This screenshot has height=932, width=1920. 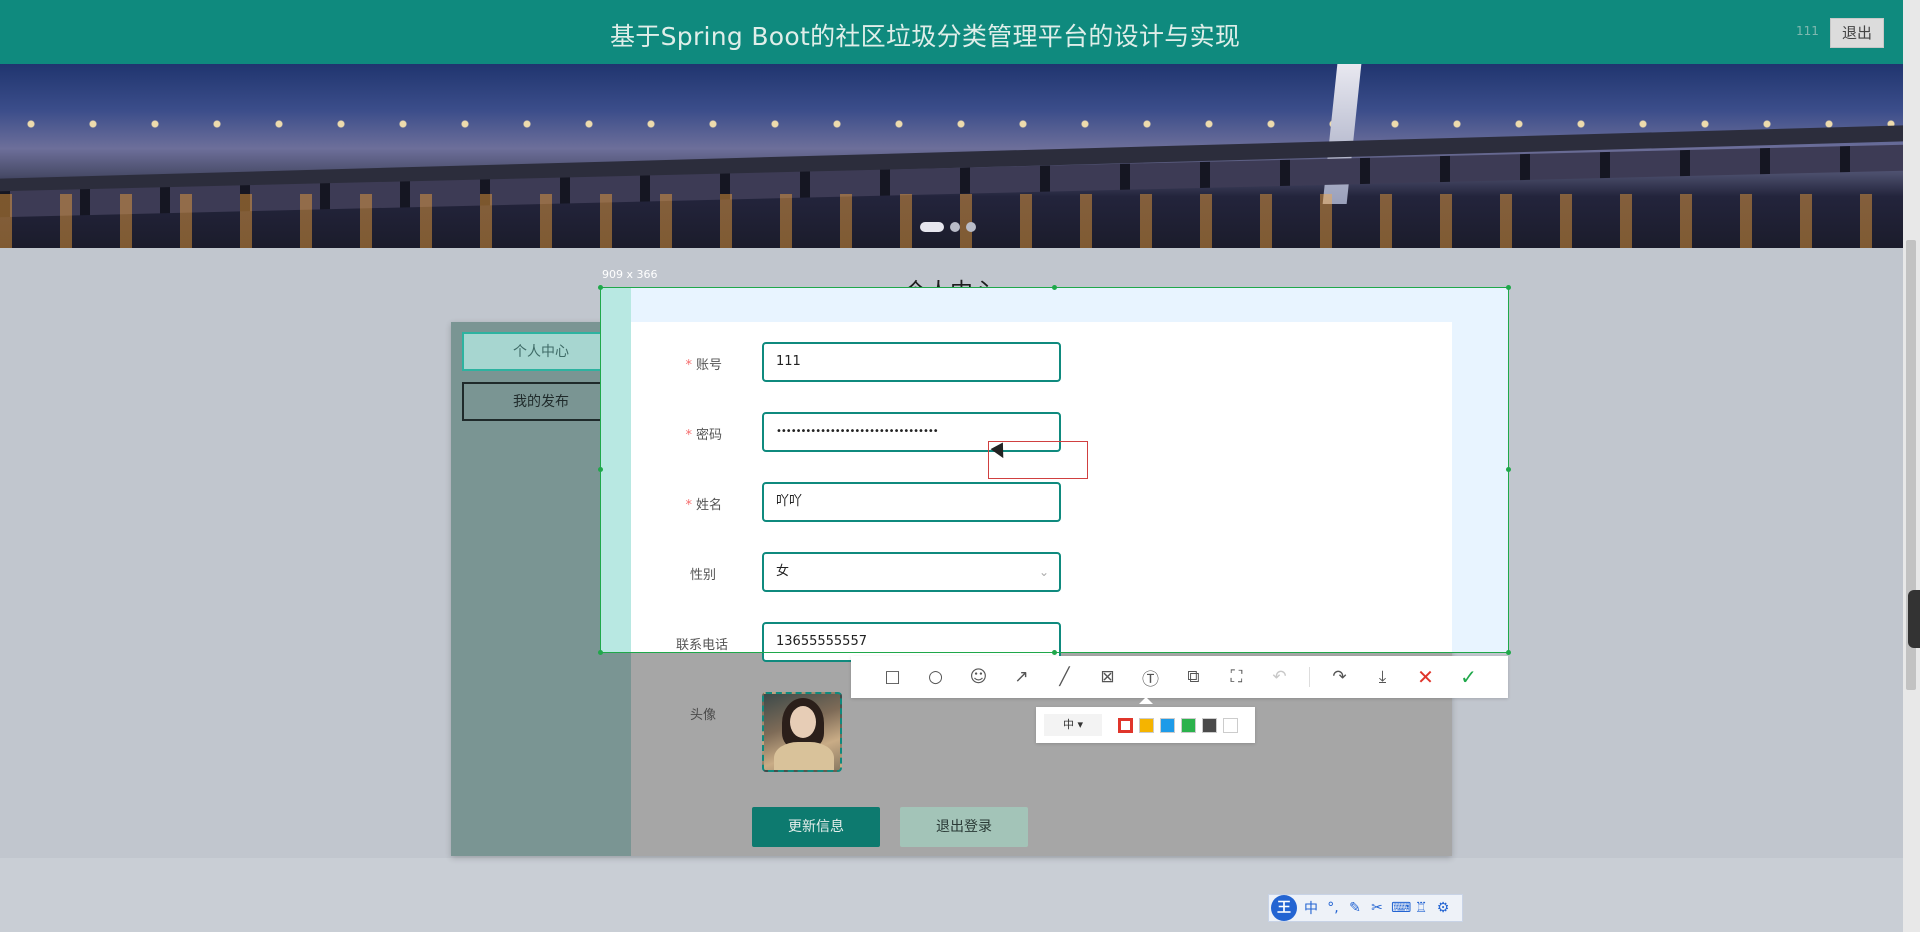 I want to click on avatar-label: 头像, so click(x=702, y=715).